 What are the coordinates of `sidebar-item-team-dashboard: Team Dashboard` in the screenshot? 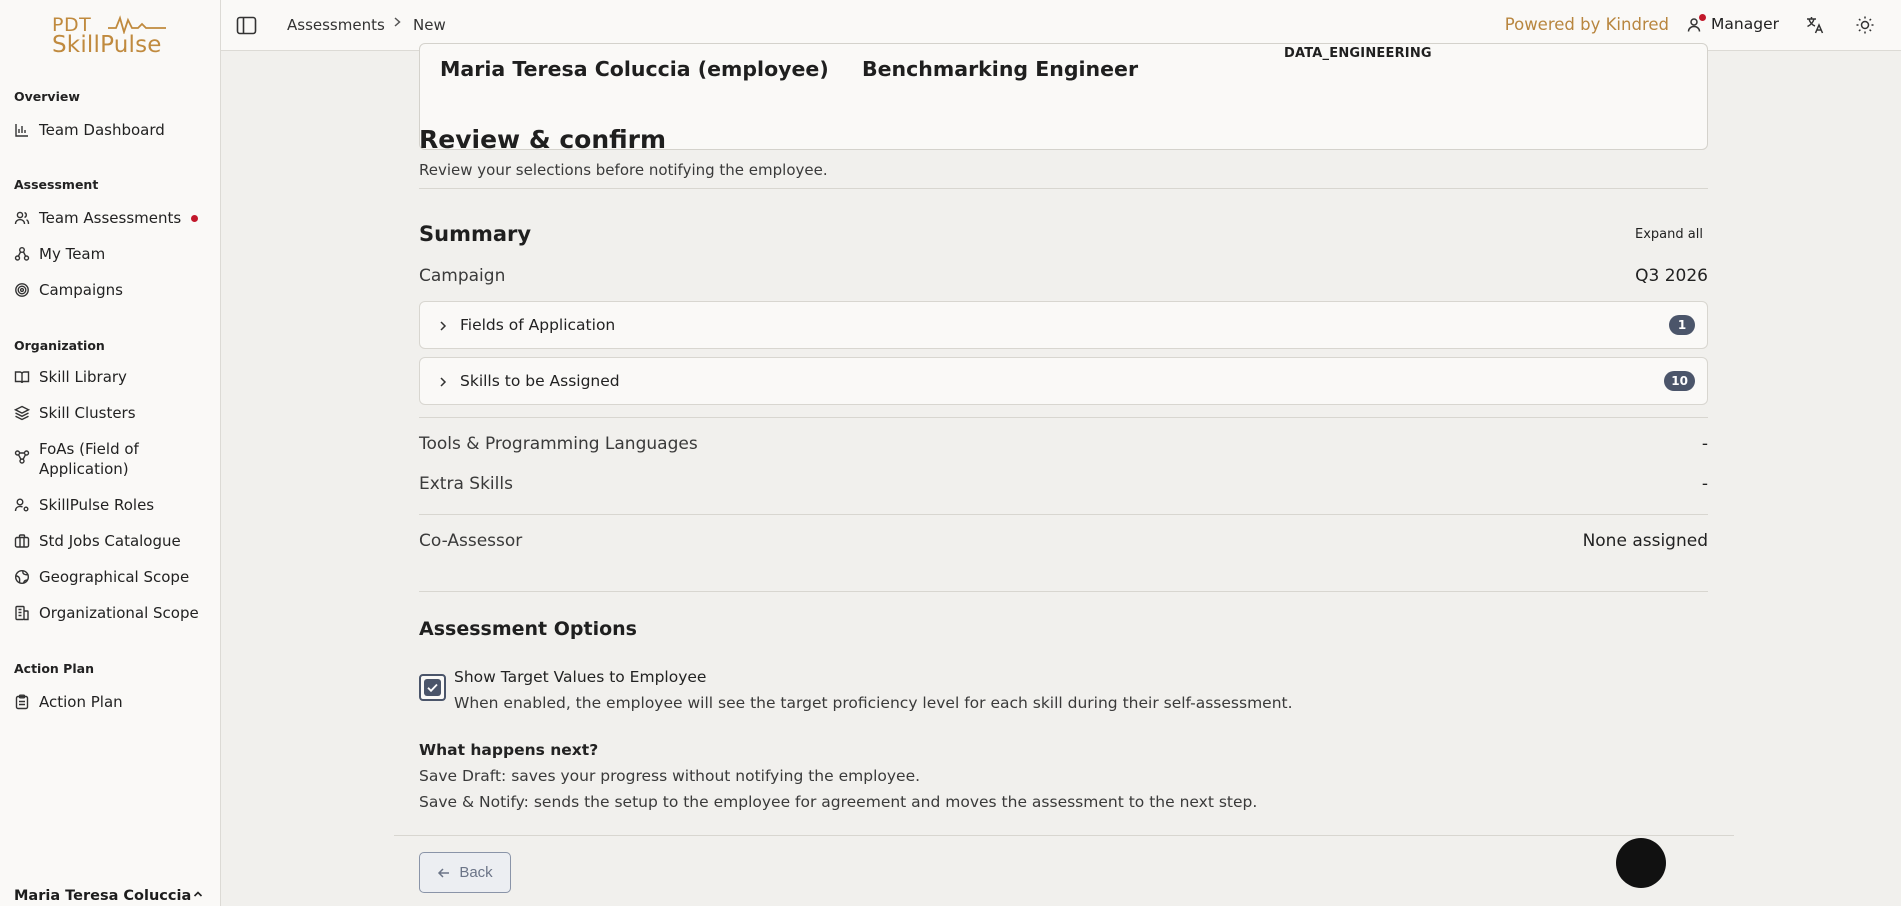 It's located at (112, 130).